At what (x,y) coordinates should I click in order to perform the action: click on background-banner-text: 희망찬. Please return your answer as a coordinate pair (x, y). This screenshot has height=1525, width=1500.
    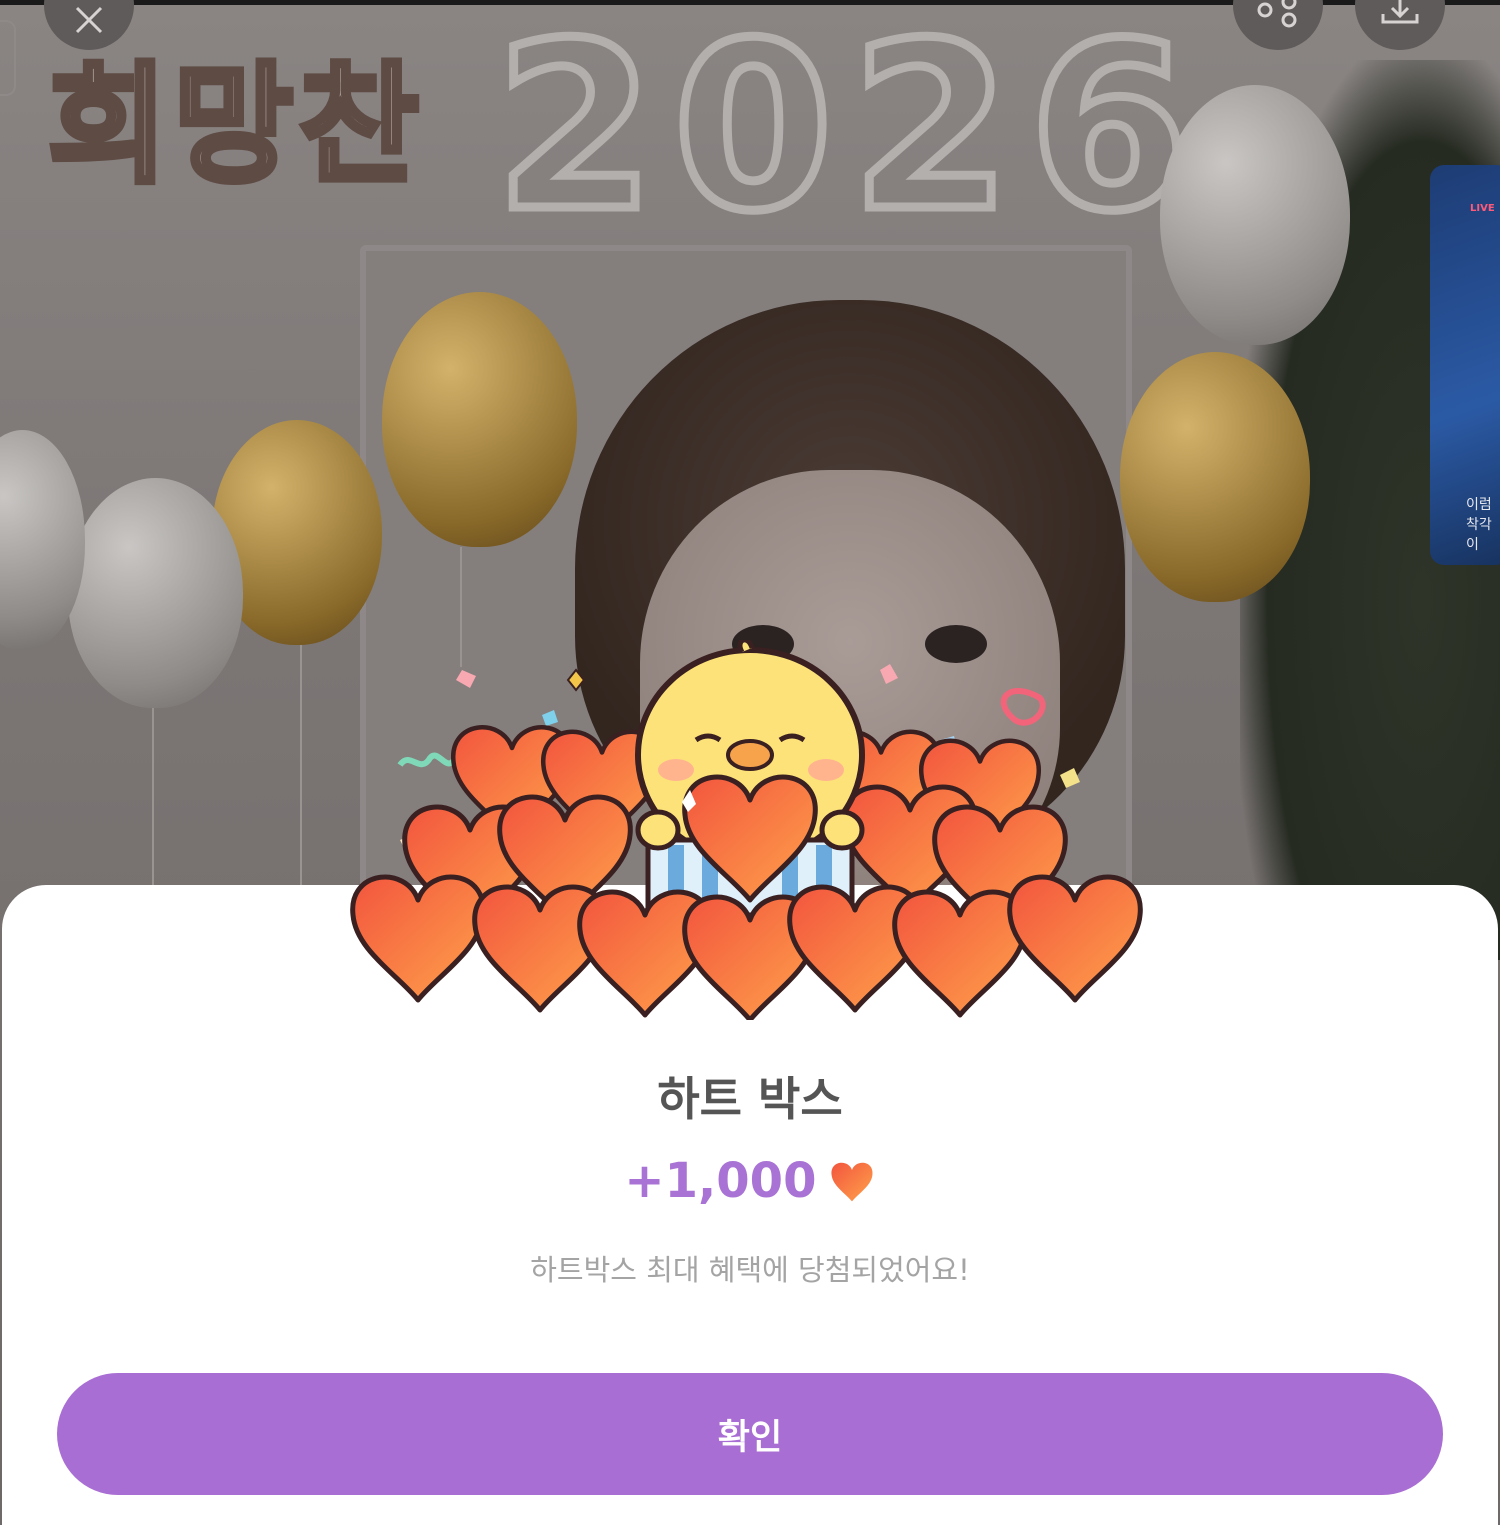
    Looking at the image, I should click on (235, 125).